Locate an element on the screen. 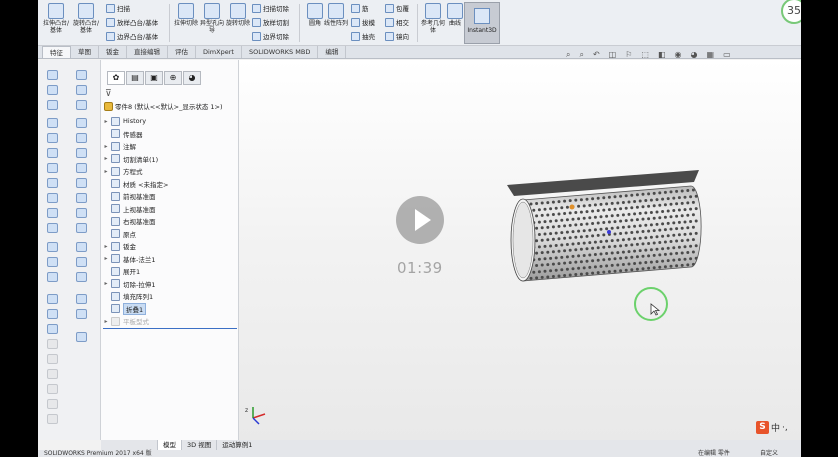  tree-item: ▸ 基体-法兰1 is located at coordinates (128, 259).